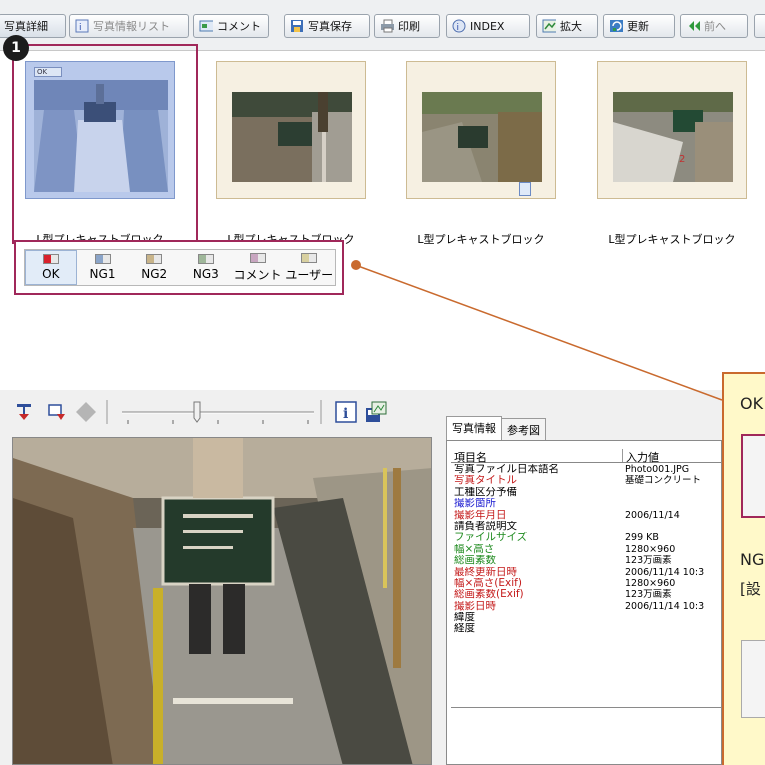  What do you see at coordinates (586, 492) in the screenshot?
I see `info-row: 工種区分予備` at bounding box center [586, 492].